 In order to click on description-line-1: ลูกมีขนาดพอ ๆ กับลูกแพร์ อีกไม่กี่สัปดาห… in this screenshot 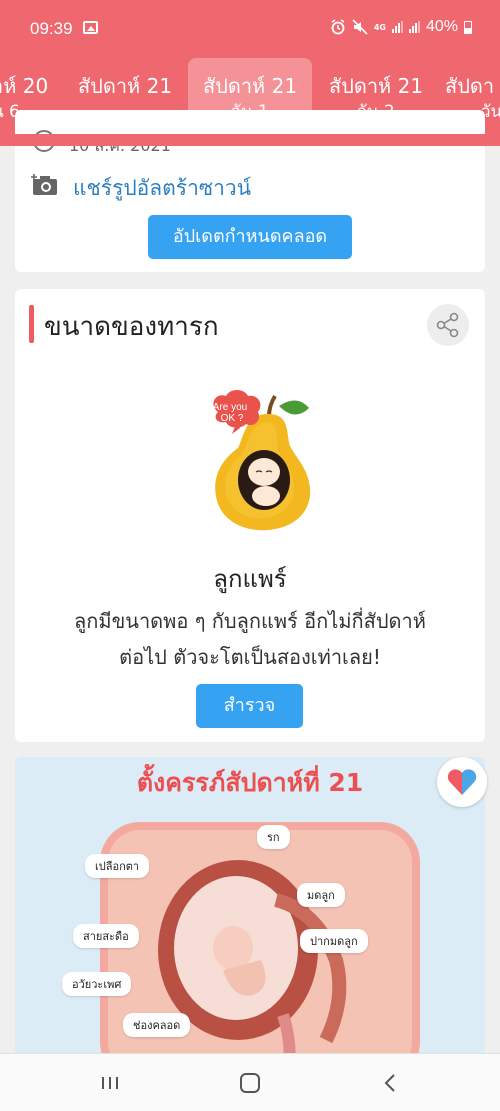, I will do `click(250, 621)`.